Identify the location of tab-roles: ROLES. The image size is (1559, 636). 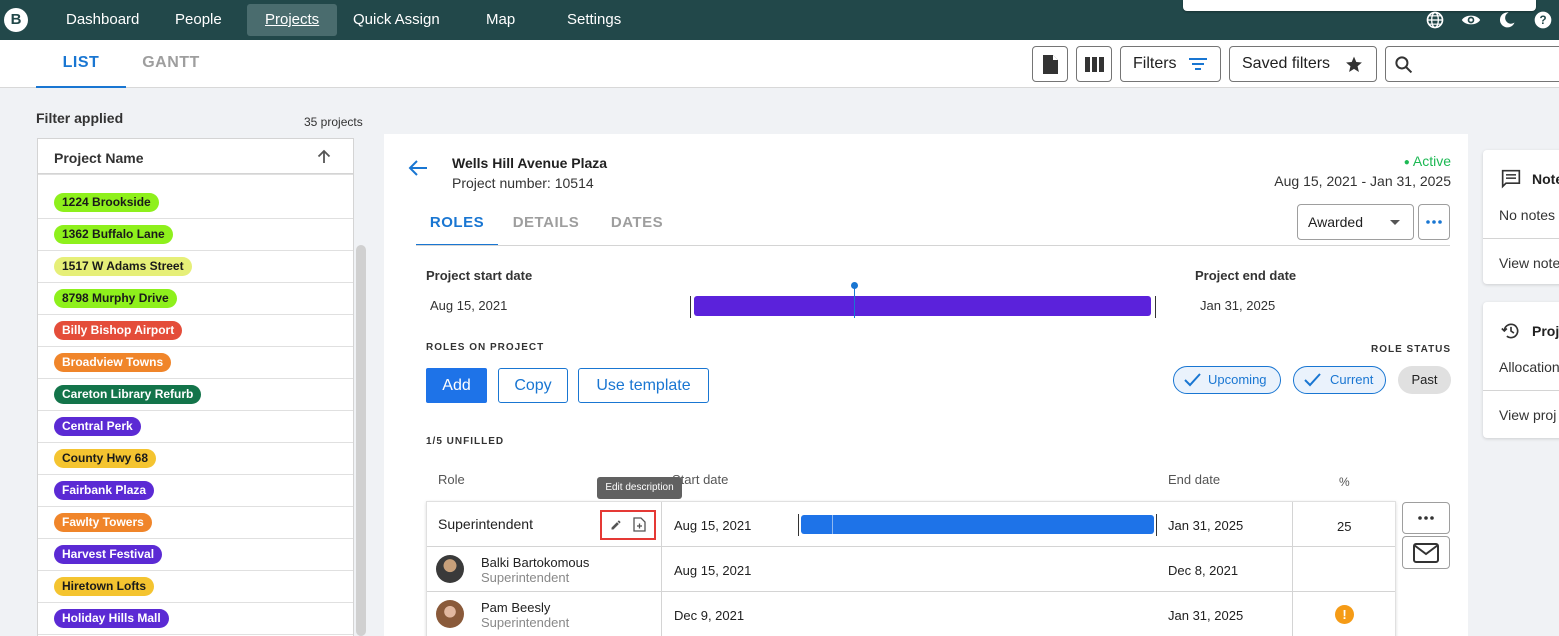
(457, 230).